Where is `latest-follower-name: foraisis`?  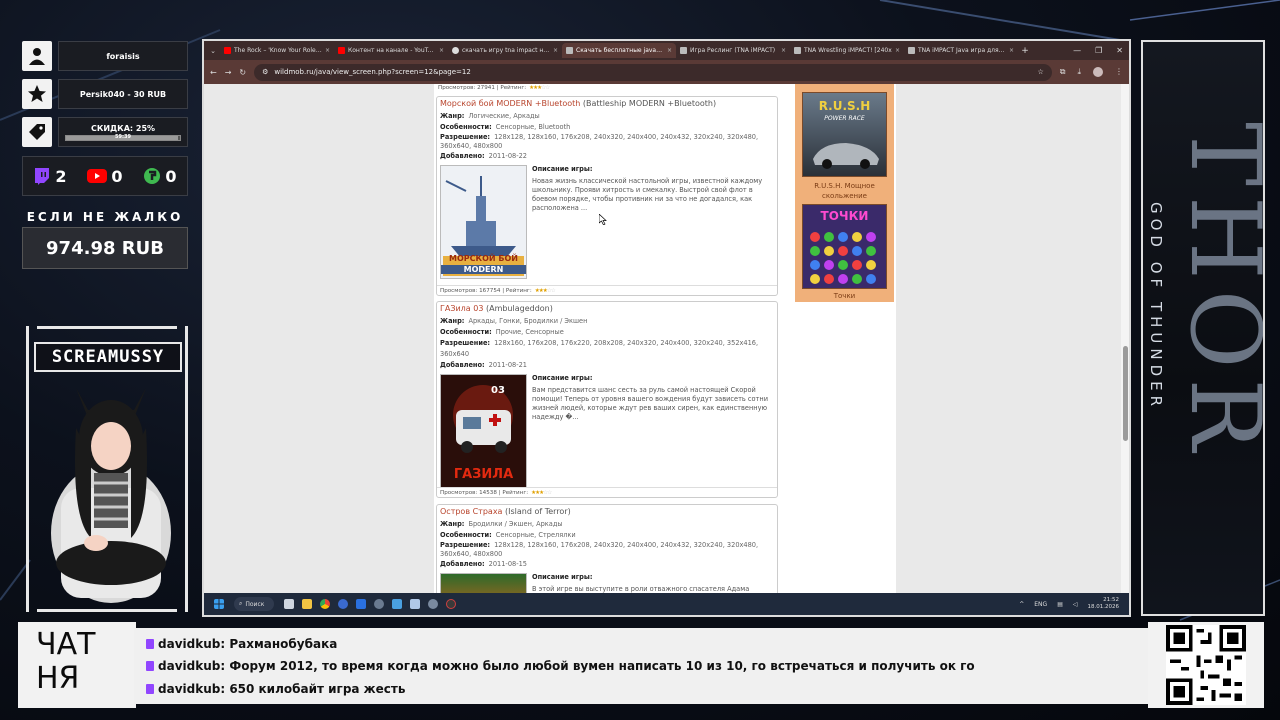 latest-follower-name: foraisis is located at coordinates (123, 56).